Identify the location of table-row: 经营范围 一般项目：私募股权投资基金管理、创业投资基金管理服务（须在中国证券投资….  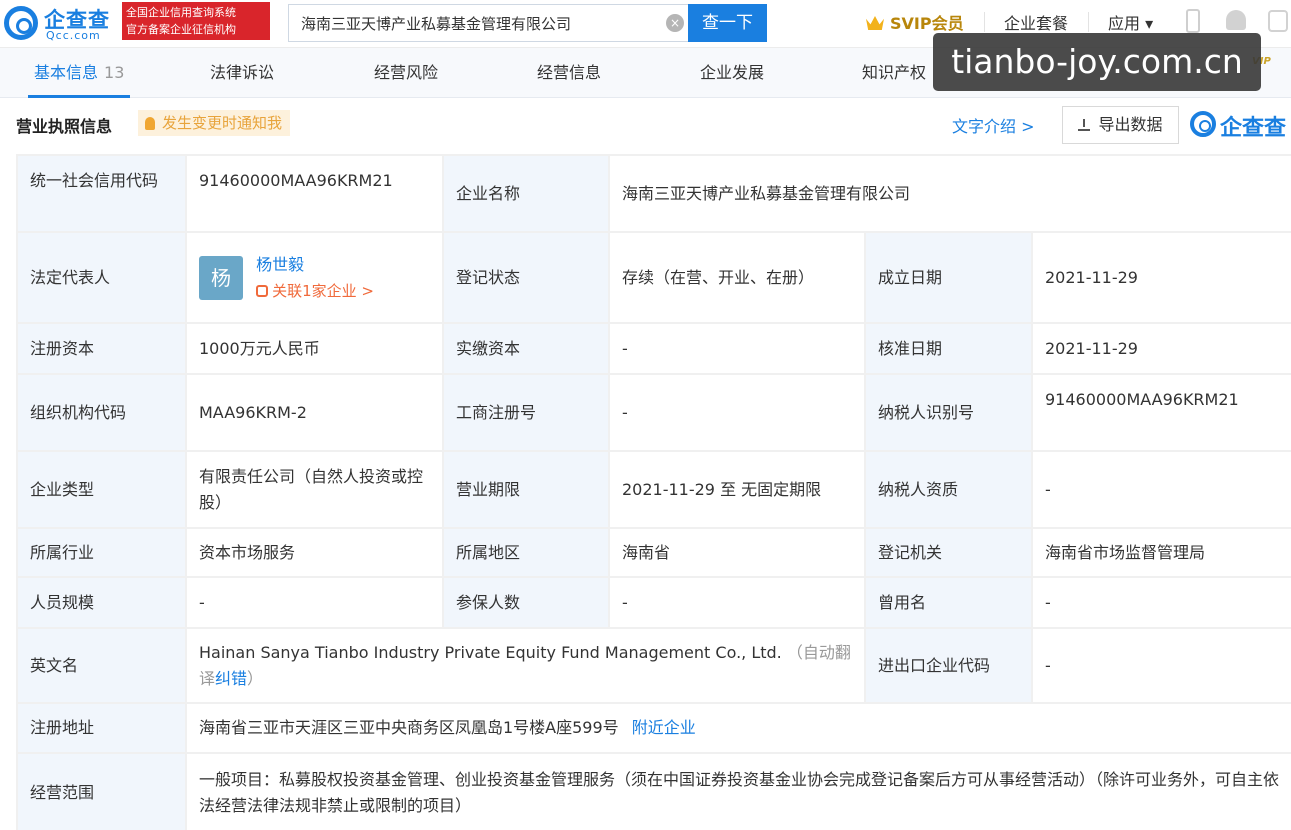
(653, 791).